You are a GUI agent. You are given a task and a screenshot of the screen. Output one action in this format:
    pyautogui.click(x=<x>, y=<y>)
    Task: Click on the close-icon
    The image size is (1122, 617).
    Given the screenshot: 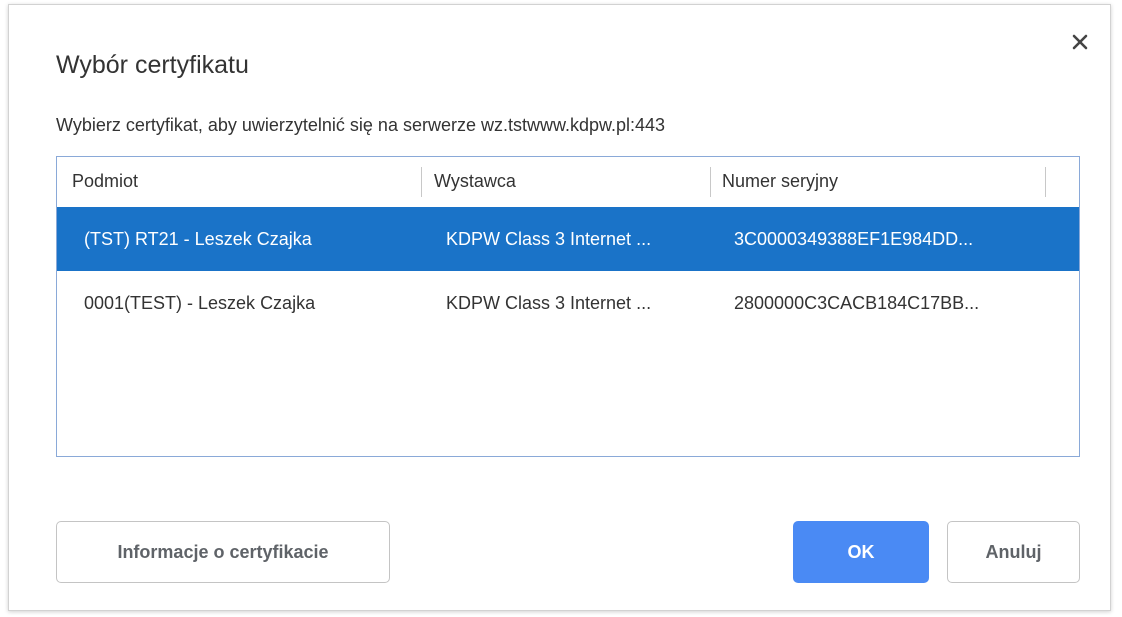 What is the action you would take?
    pyautogui.click(x=1080, y=42)
    